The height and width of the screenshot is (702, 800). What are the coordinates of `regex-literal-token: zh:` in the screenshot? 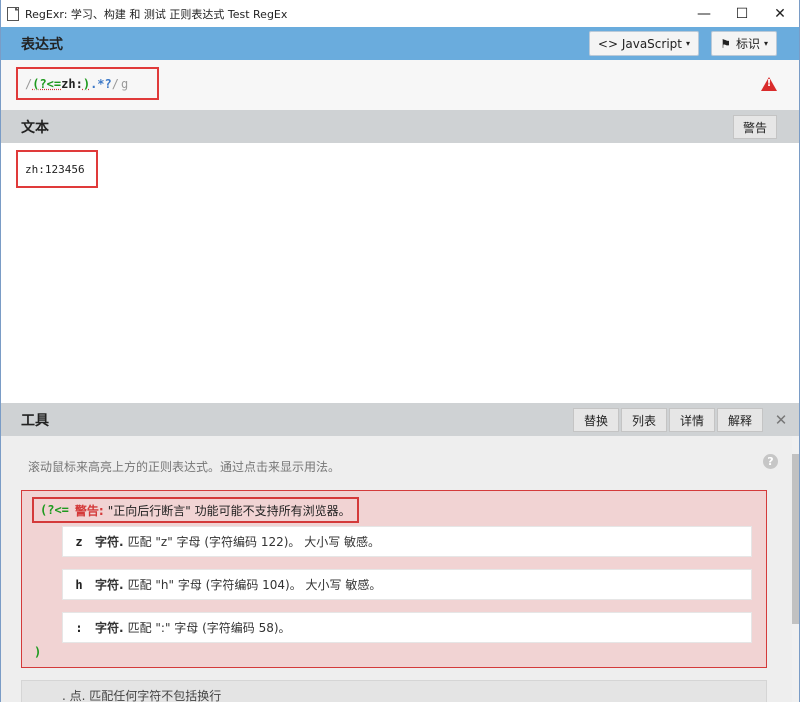 It's located at (72, 84).